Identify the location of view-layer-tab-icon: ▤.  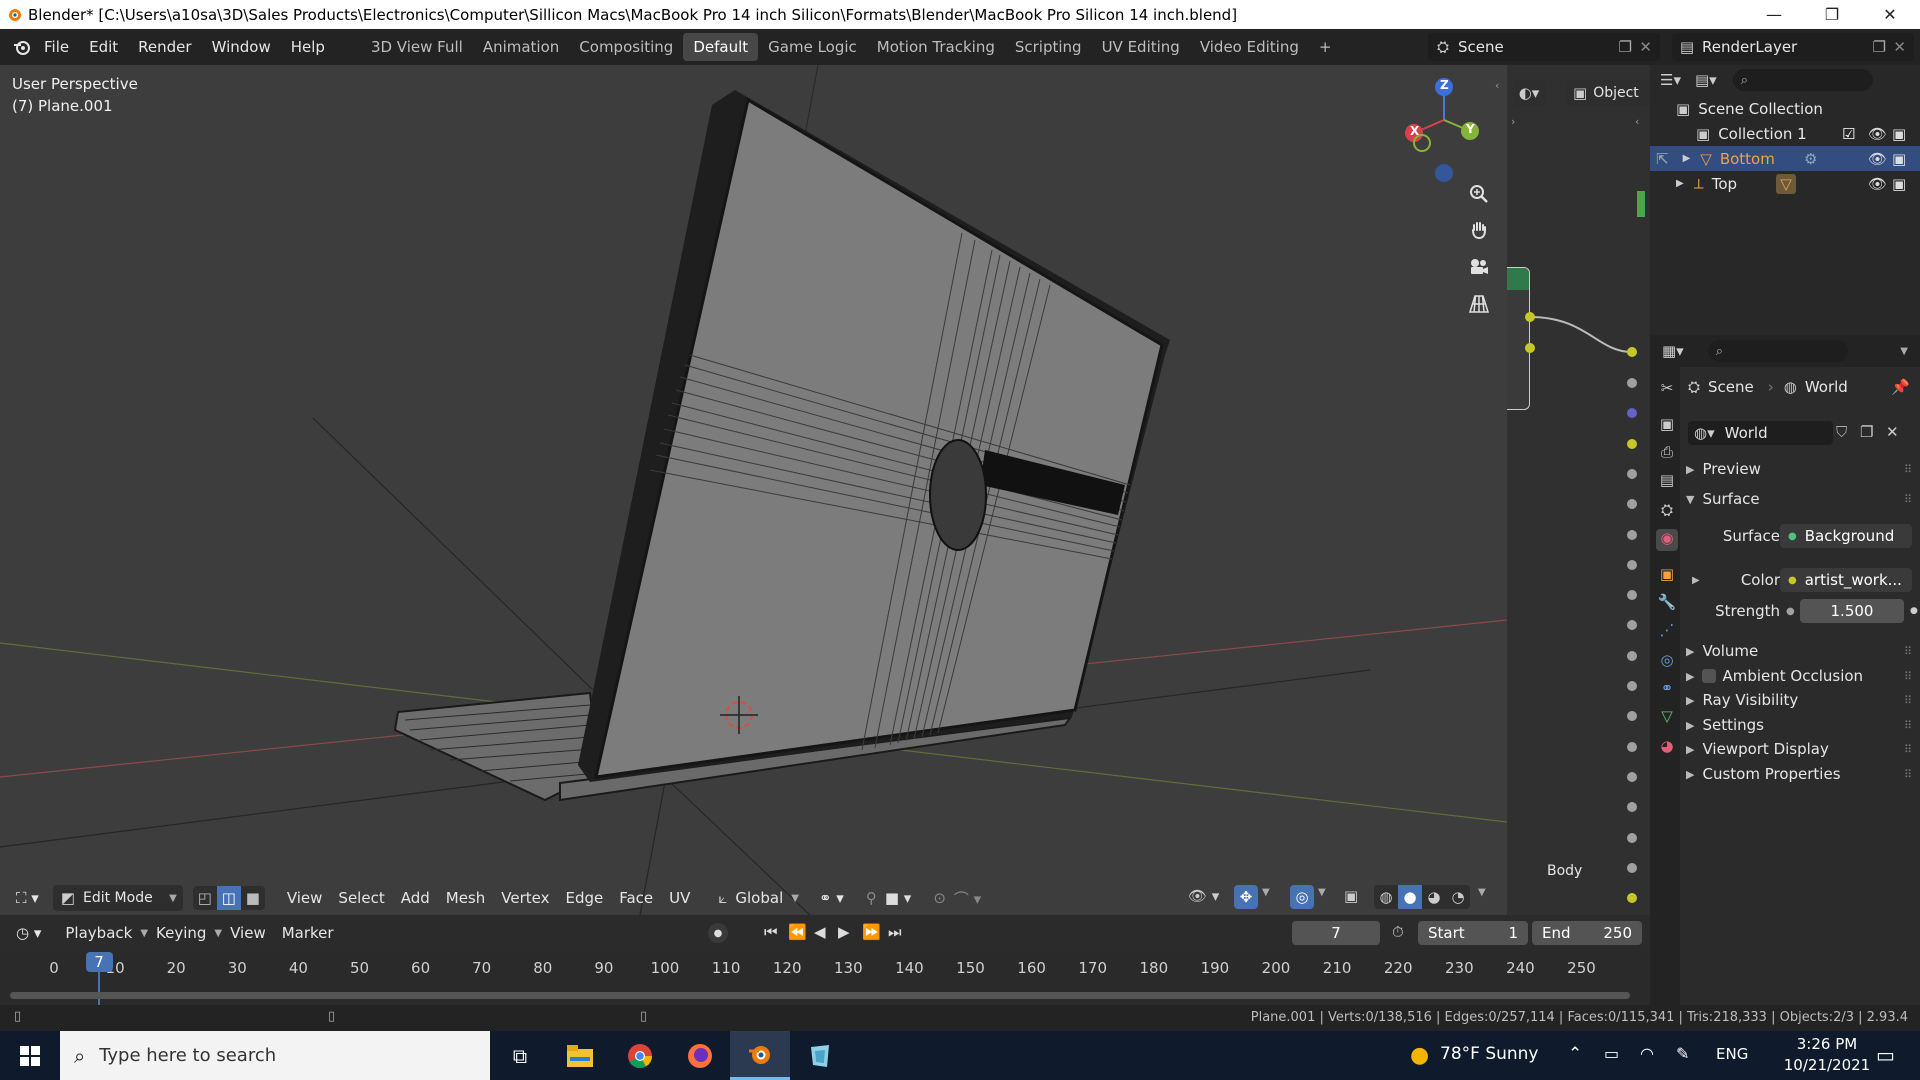
(1667, 482).